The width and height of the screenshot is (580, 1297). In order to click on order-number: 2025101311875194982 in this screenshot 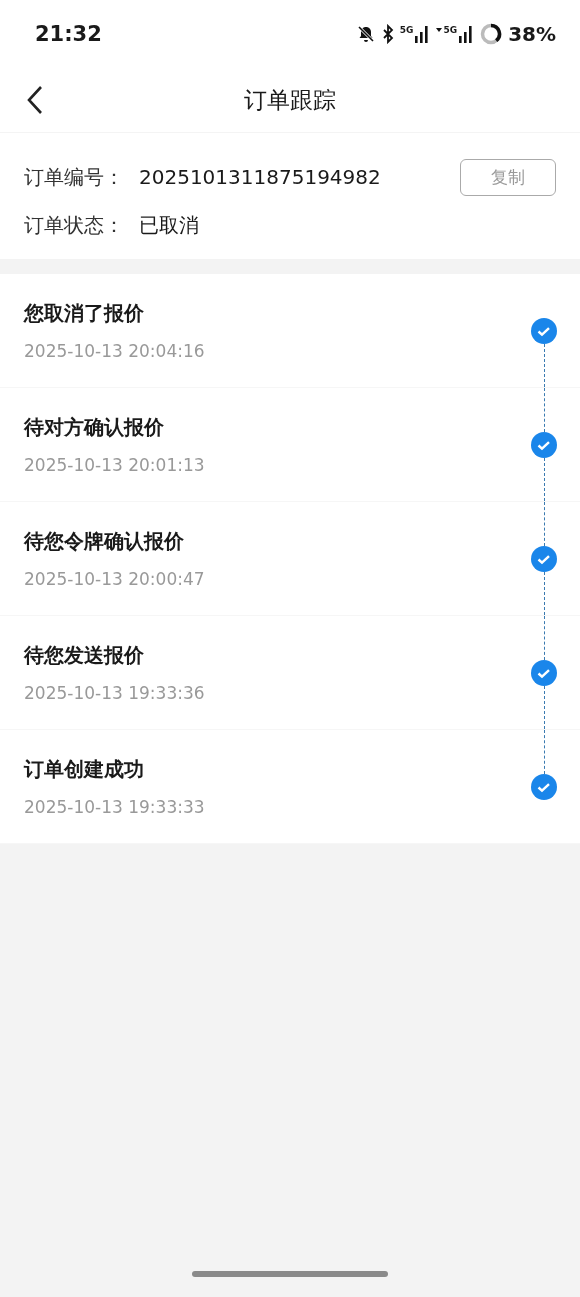, I will do `click(260, 177)`.